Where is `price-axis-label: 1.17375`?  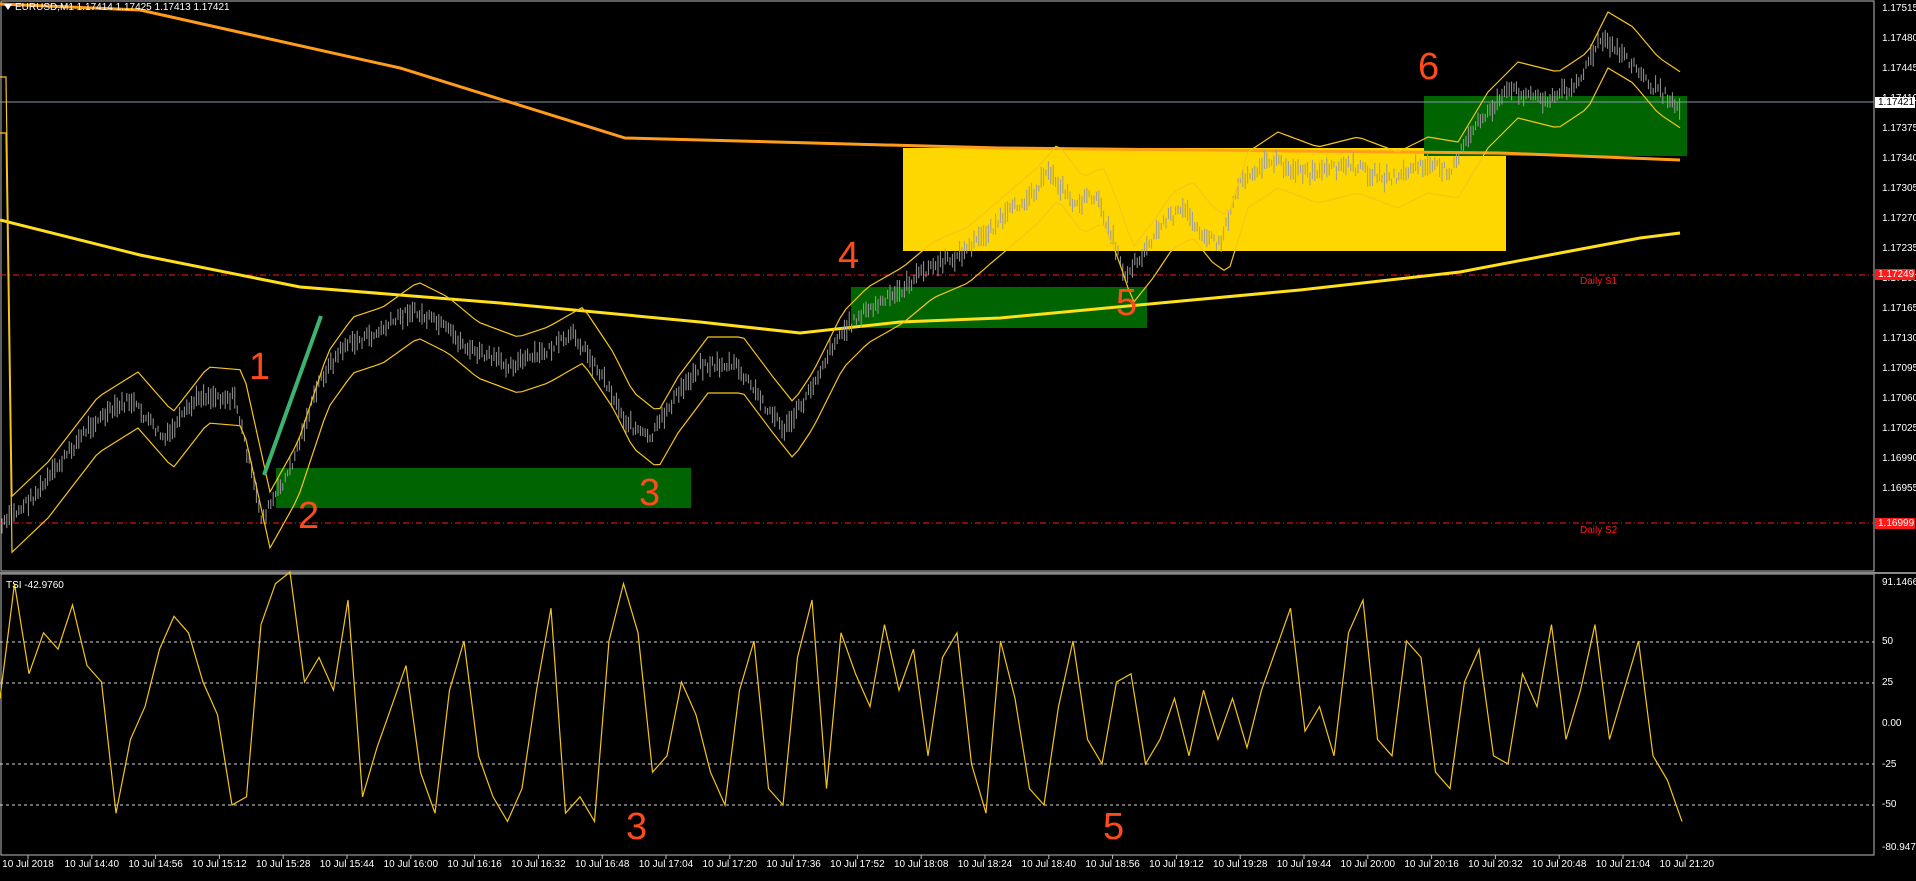
price-axis-label: 1.17375 is located at coordinates (1899, 128).